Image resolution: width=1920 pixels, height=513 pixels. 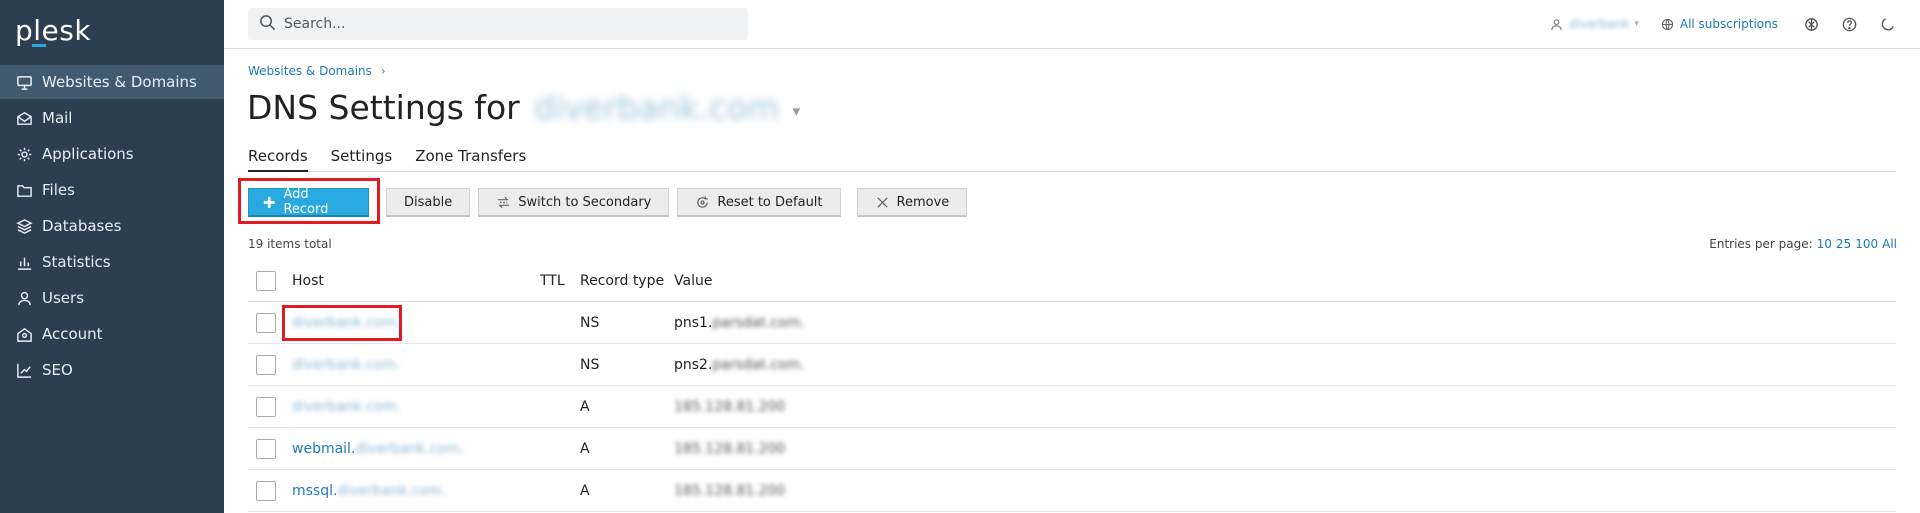 I want to click on subscriptions-selector: All subscriptions, so click(x=1719, y=24).